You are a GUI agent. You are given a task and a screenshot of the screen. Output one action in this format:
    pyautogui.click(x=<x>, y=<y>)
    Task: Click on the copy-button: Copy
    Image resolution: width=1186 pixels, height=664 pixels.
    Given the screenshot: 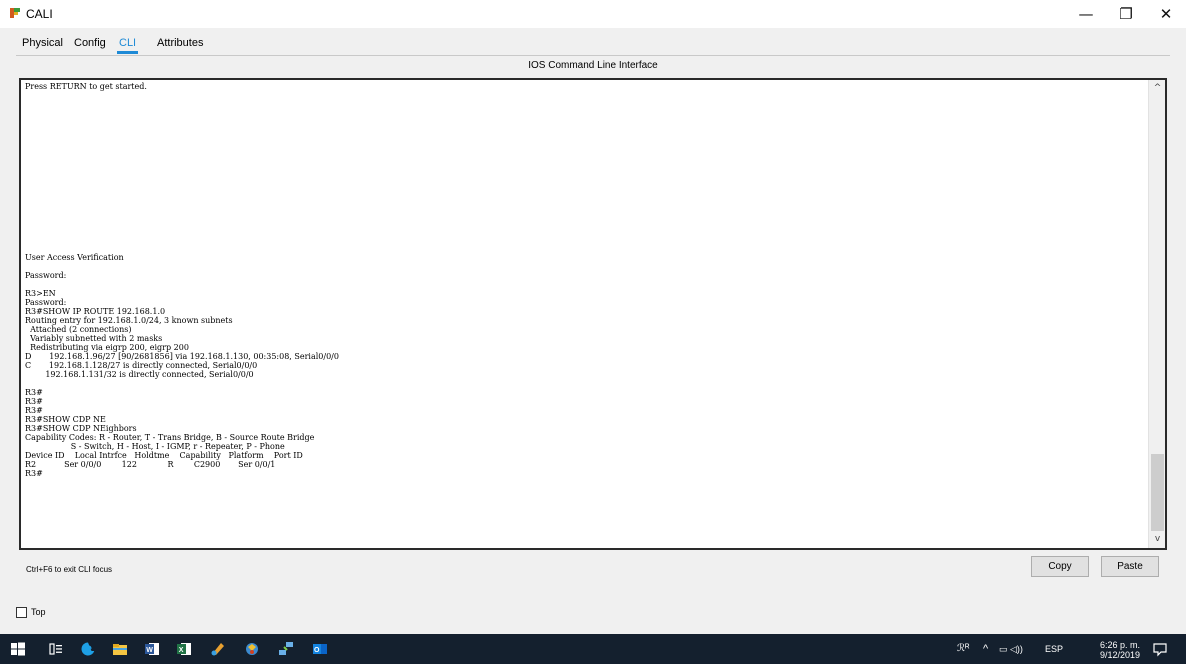 What is the action you would take?
    pyautogui.click(x=1060, y=566)
    